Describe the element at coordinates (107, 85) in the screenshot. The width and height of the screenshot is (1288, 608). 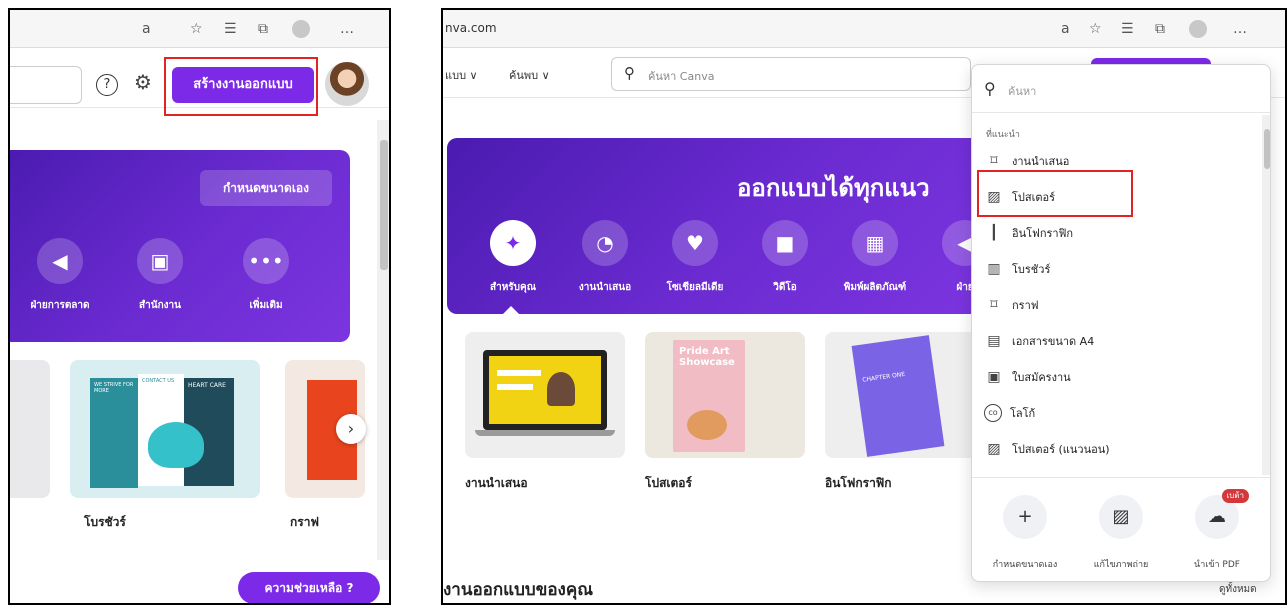
I see `help-icon: ?` at that location.